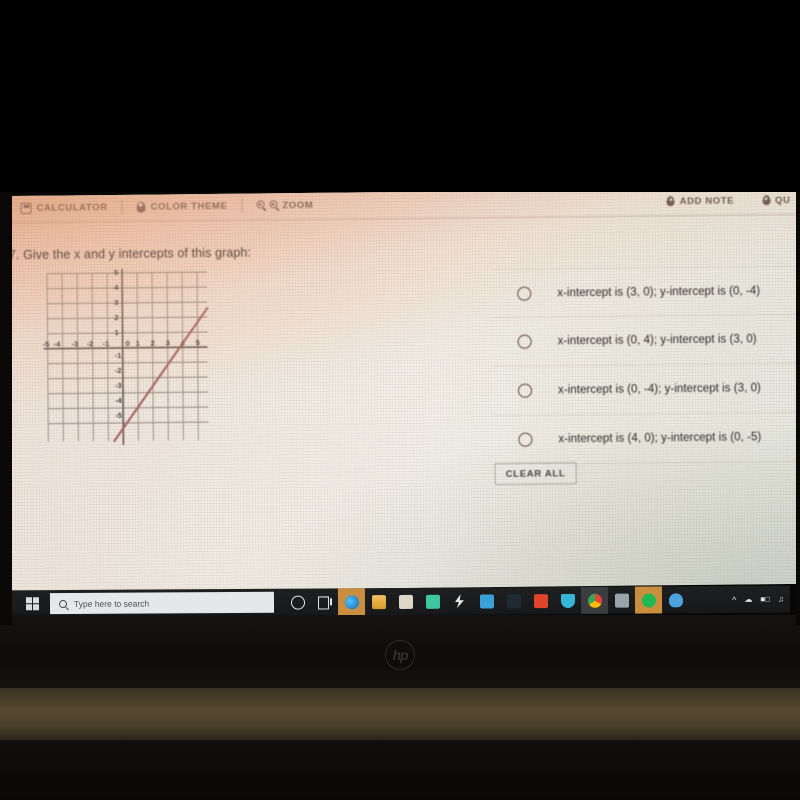 This screenshot has width=800, height=800. I want to click on calculator-tool: CALCULATOR, so click(64, 207).